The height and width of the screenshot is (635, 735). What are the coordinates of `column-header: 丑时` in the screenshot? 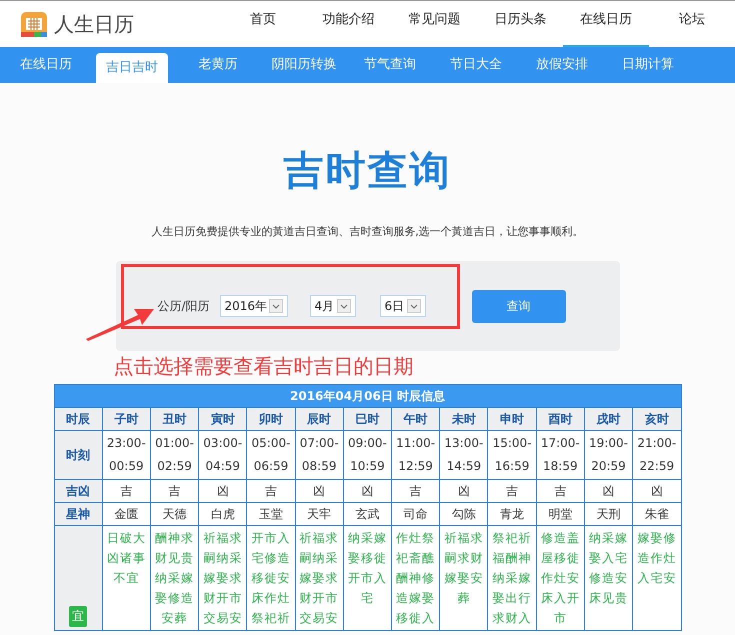 It's located at (174, 419).